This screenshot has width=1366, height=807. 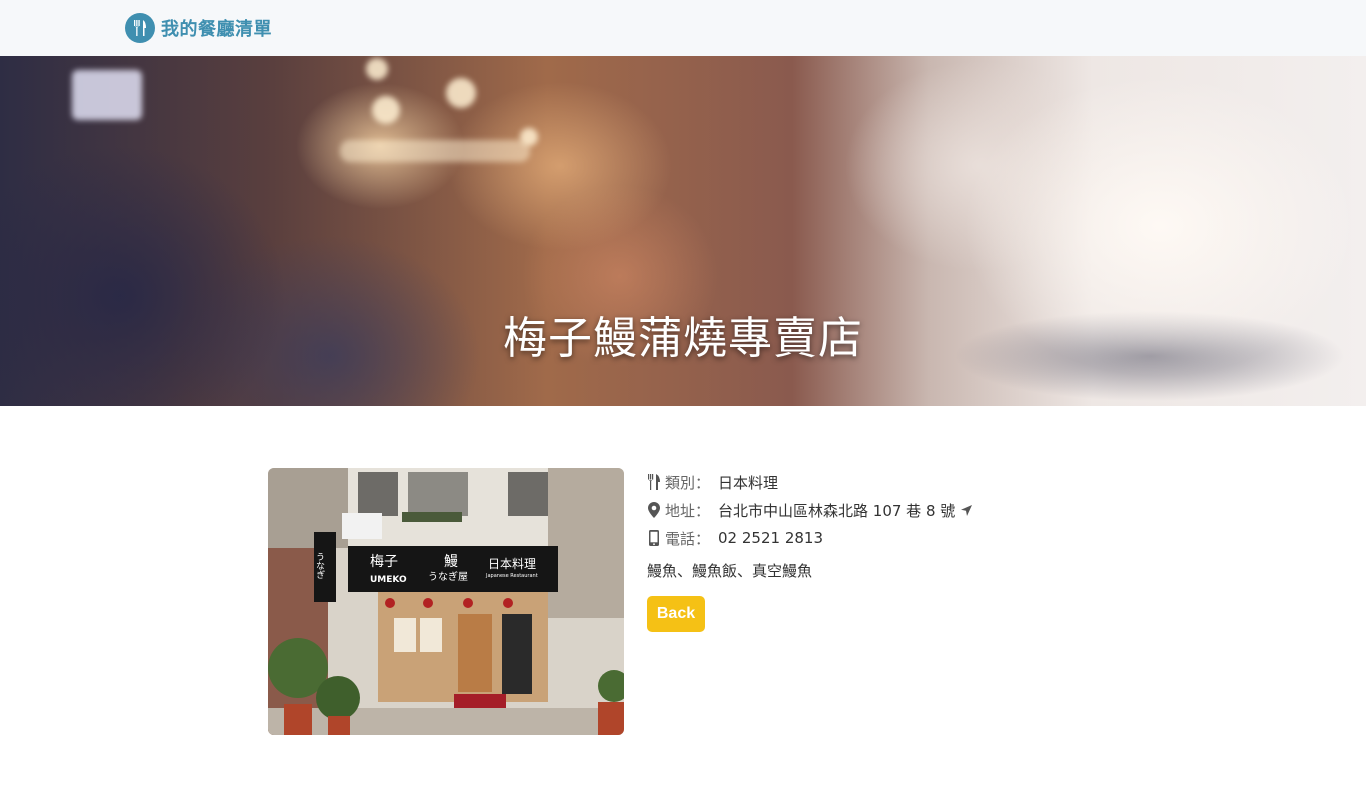 What do you see at coordinates (857, 538) in the screenshot?
I see `phone-row: 電話： 02 2521 2813` at bounding box center [857, 538].